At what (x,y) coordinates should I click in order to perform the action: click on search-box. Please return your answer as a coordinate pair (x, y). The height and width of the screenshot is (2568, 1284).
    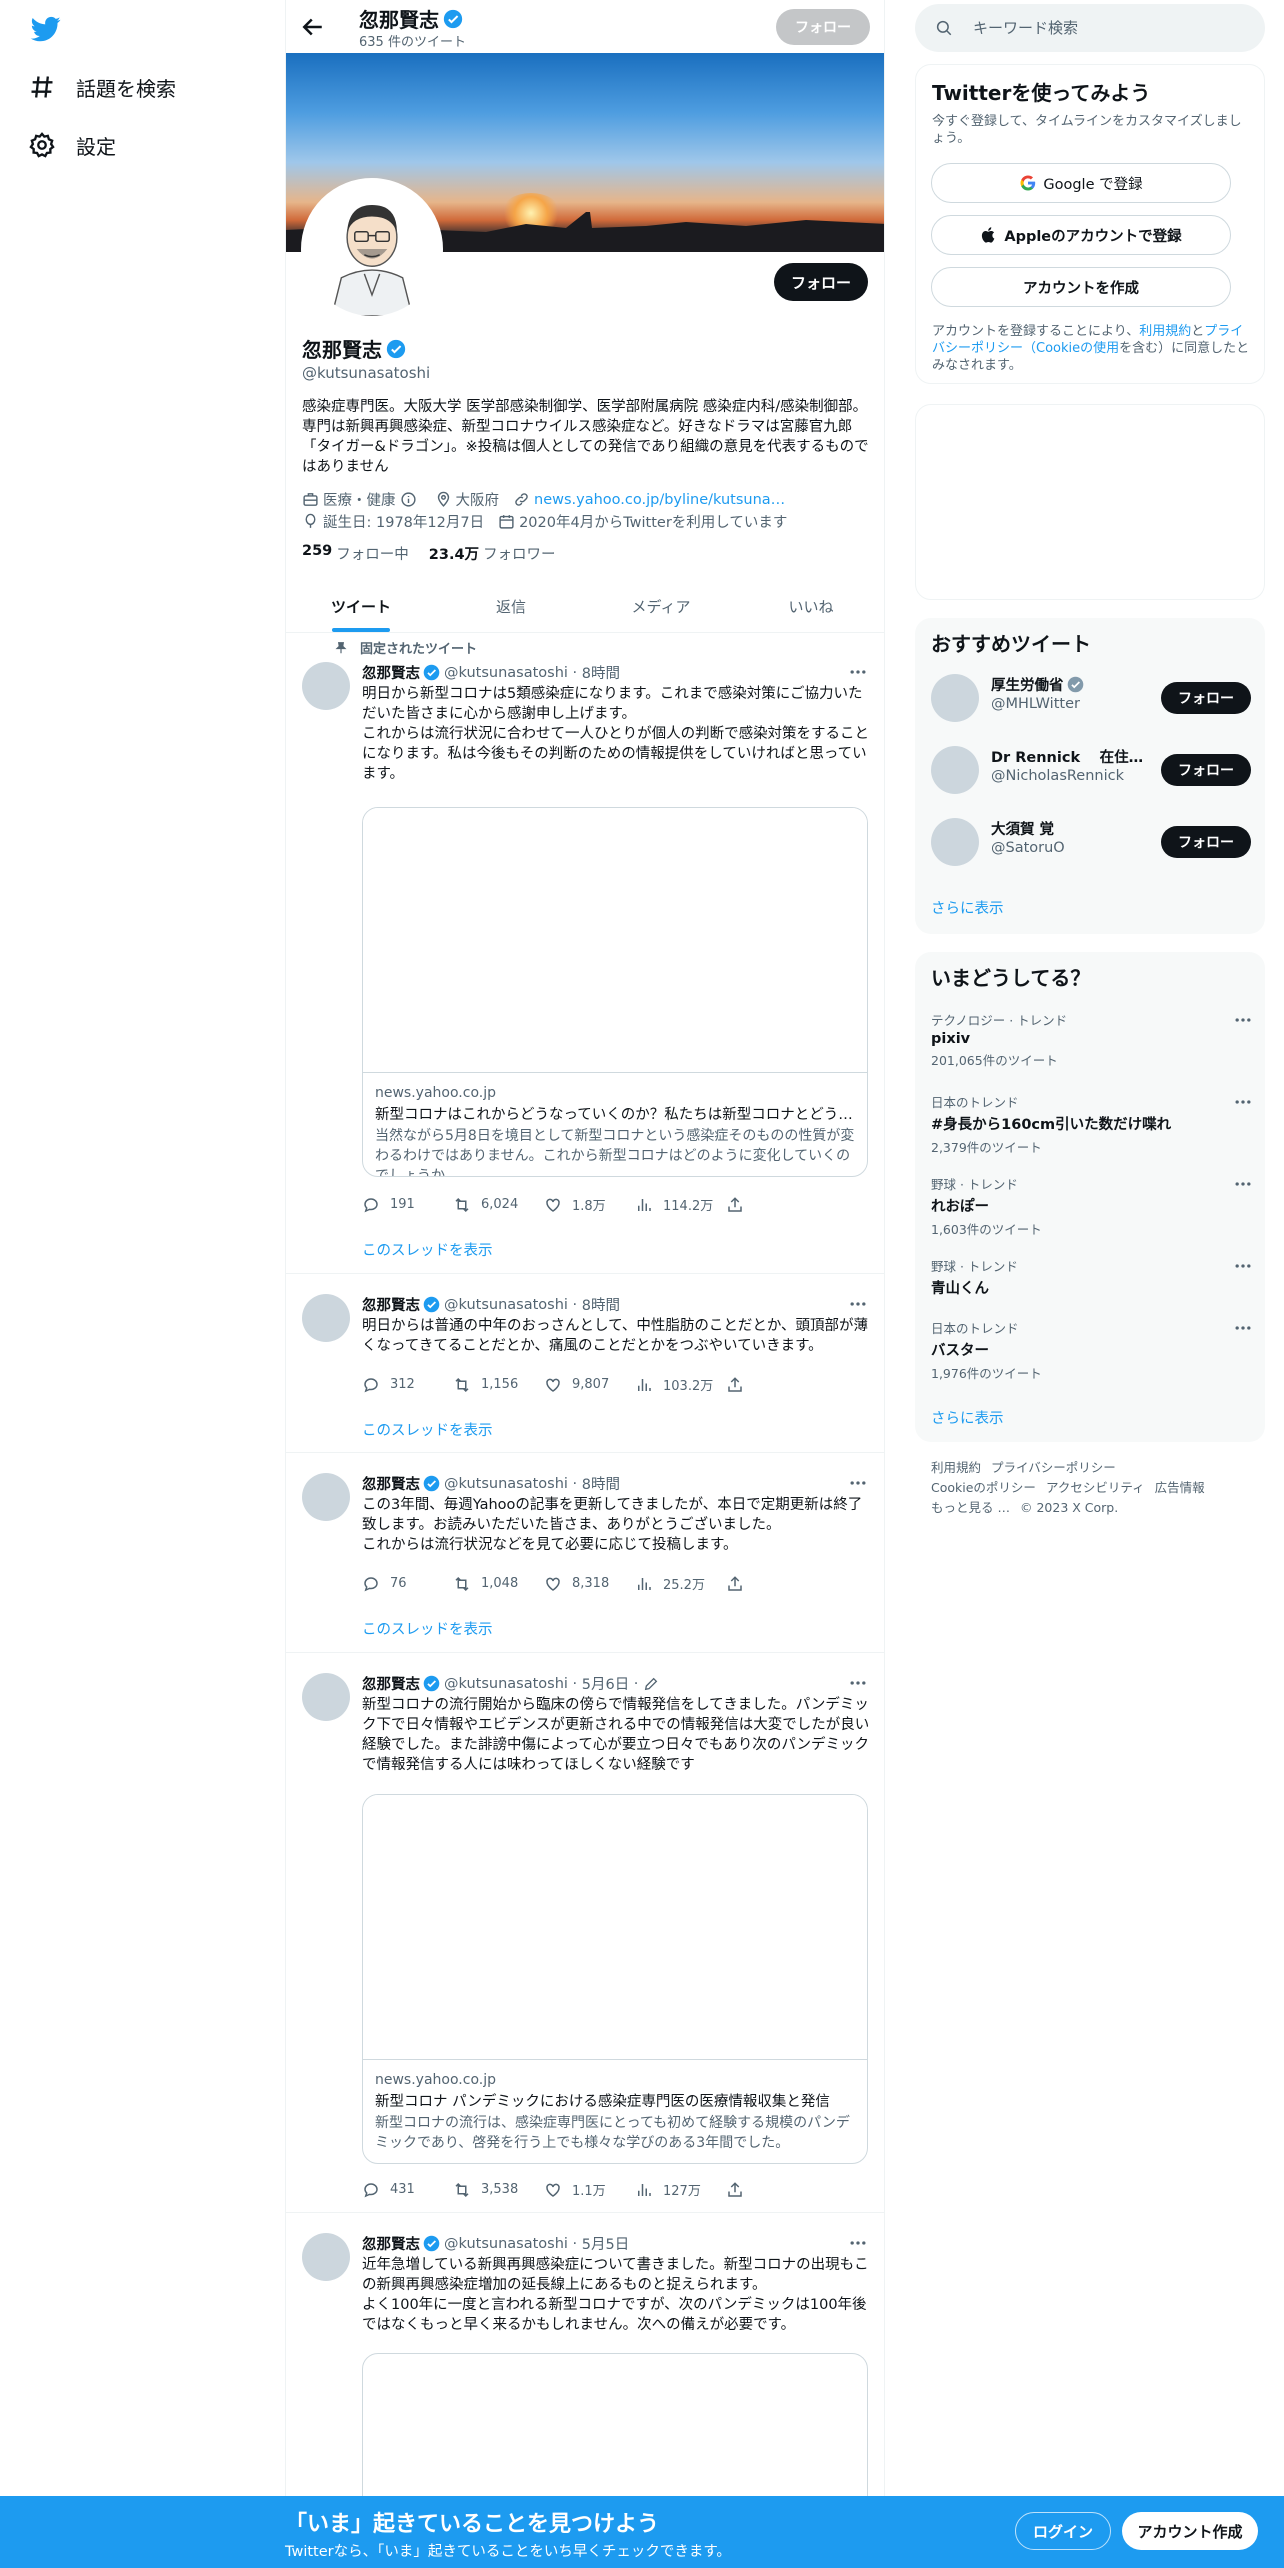
    Looking at the image, I should click on (1090, 28).